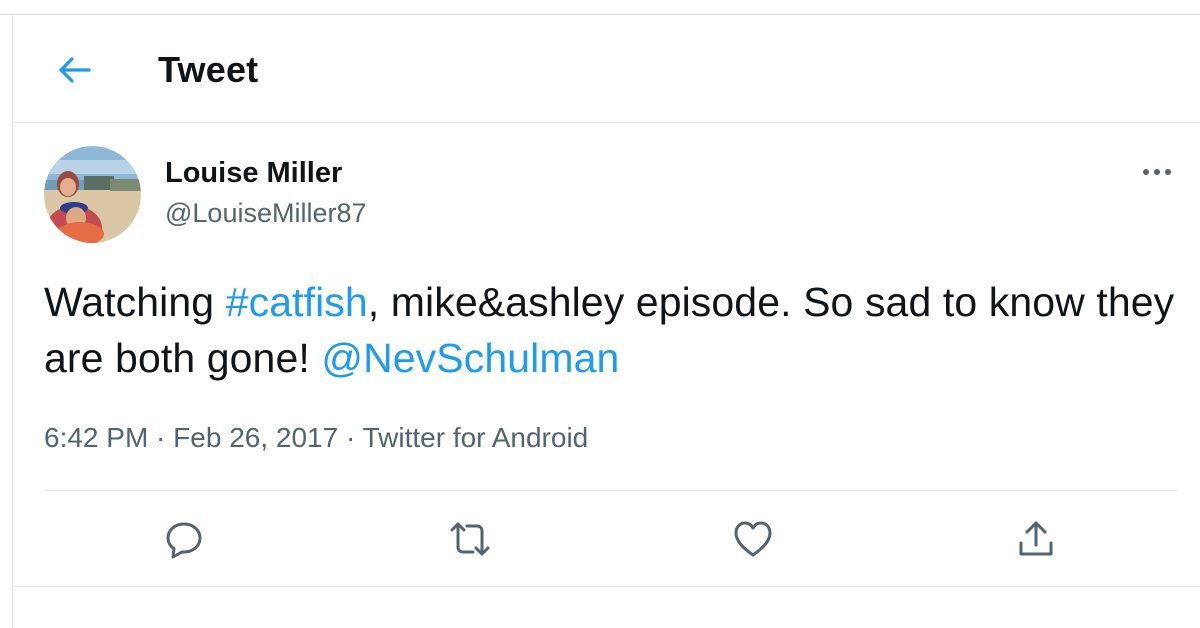 Image resolution: width=1200 pixels, height=628 pixels. Describe the element at coordinates (96, 437) in the screenshot. I see `tweet-time: 6:42 PM` at that location.